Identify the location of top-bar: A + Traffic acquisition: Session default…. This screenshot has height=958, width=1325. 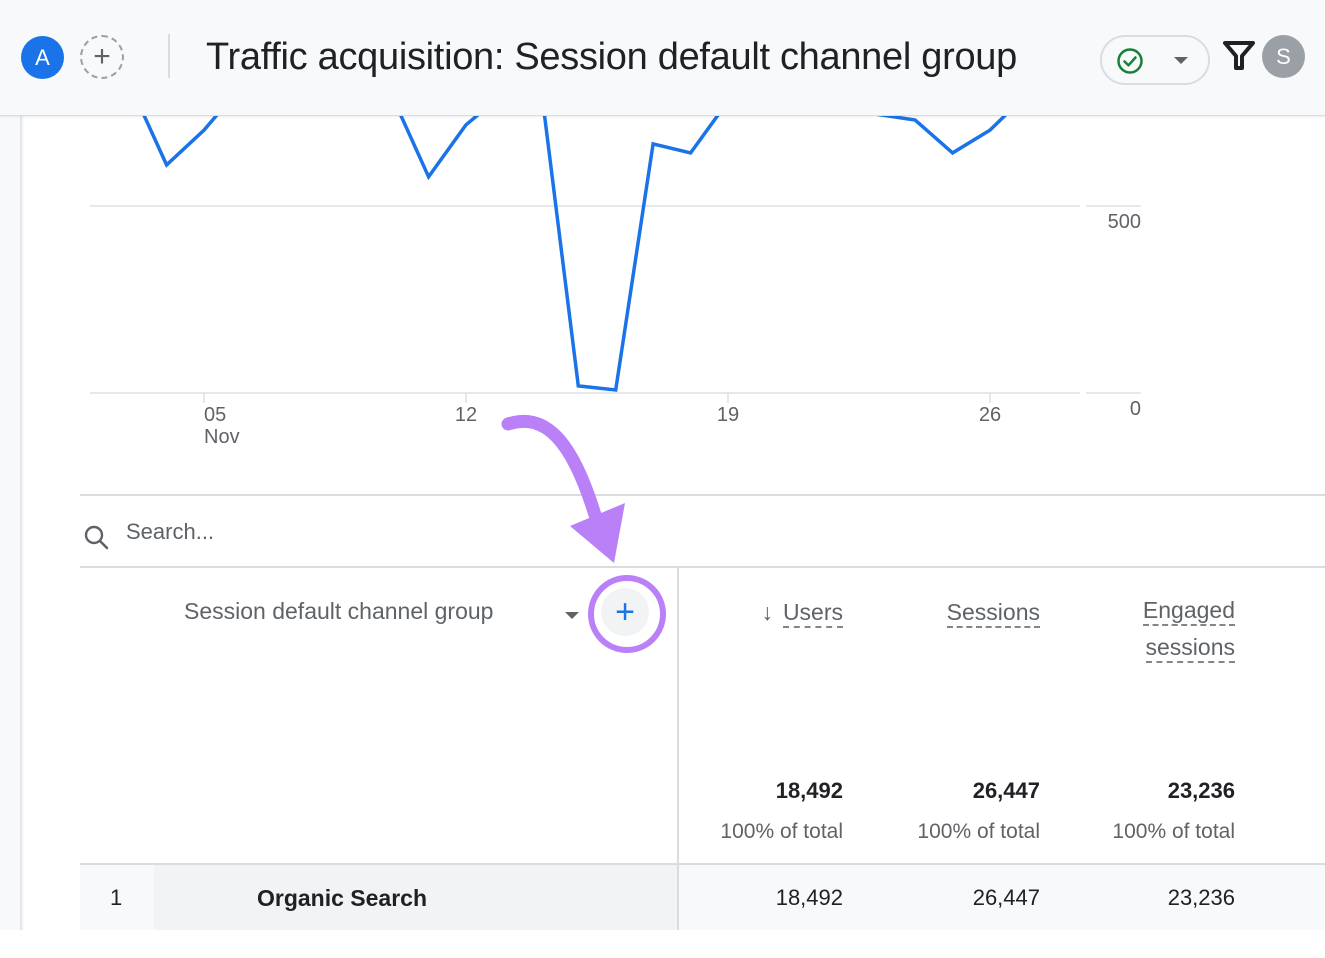
(662, 58).